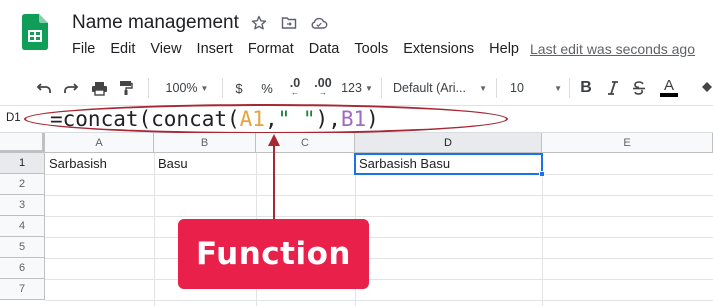 Image resolution: width=713 pixels, height=306 pixels. What do you see at coordinates (295, 92) in the screenshot?
I see `arrow-left-icon: ←` at bounding box center [295, 92].